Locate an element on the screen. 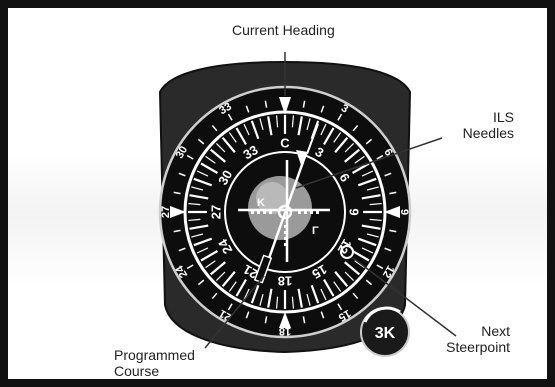 The height and width of the screenshot is (387, 555). callout-next-line2: Steerpoint is located at coordinates (478, 347).